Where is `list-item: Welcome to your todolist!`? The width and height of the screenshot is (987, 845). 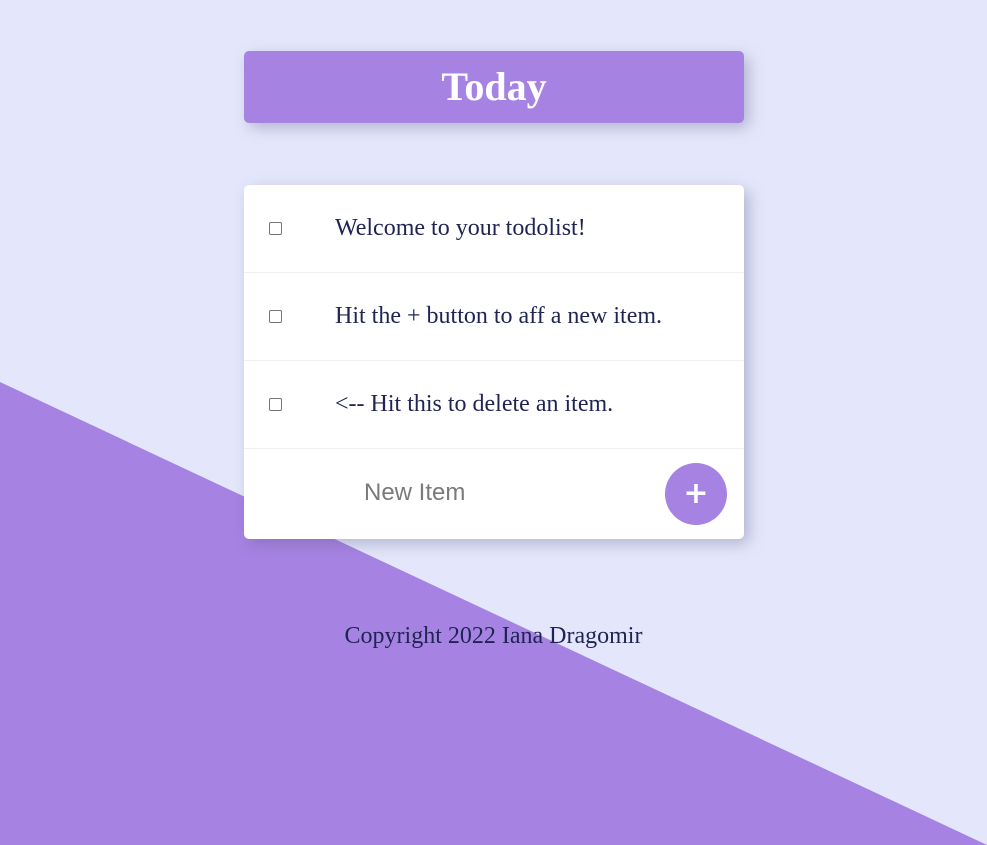
list-item: Welcome to your todolist! is located at coordinates (494, 229).